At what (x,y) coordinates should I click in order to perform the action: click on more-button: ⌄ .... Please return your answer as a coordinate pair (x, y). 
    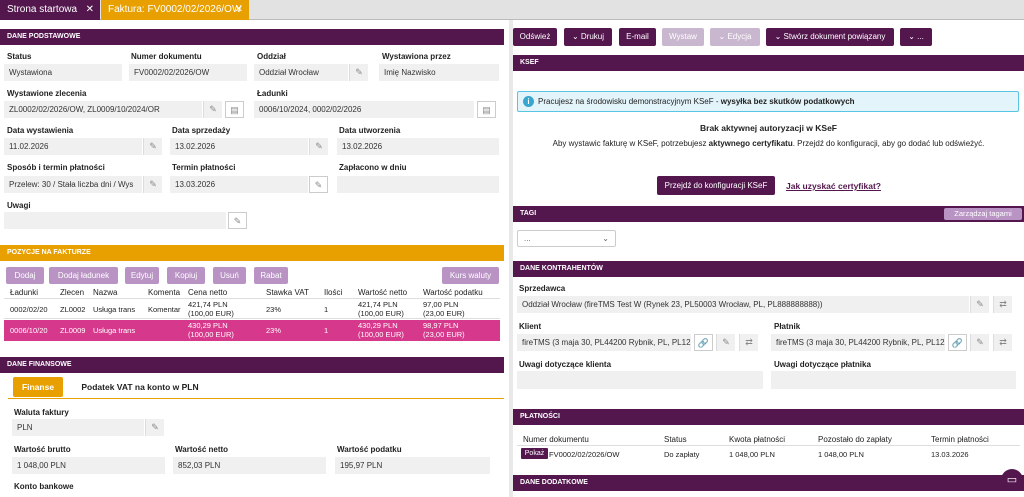
    Looking at the image, I should click on (916, 37).